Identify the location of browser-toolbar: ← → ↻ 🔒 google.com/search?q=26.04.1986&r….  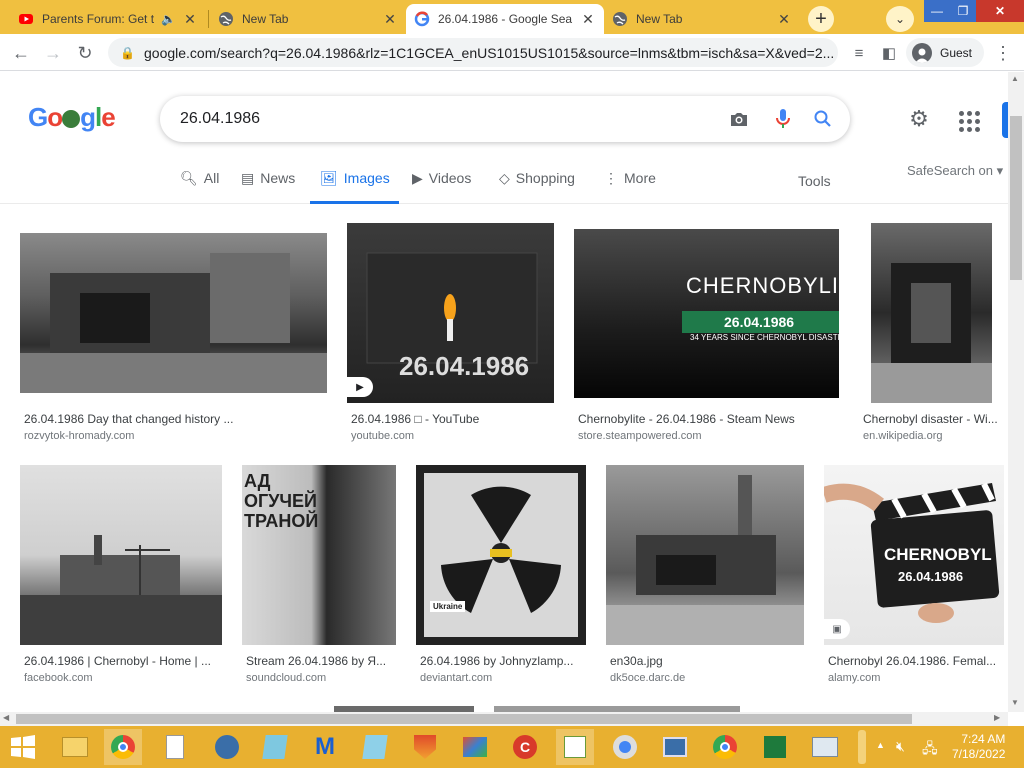
(512, 52).